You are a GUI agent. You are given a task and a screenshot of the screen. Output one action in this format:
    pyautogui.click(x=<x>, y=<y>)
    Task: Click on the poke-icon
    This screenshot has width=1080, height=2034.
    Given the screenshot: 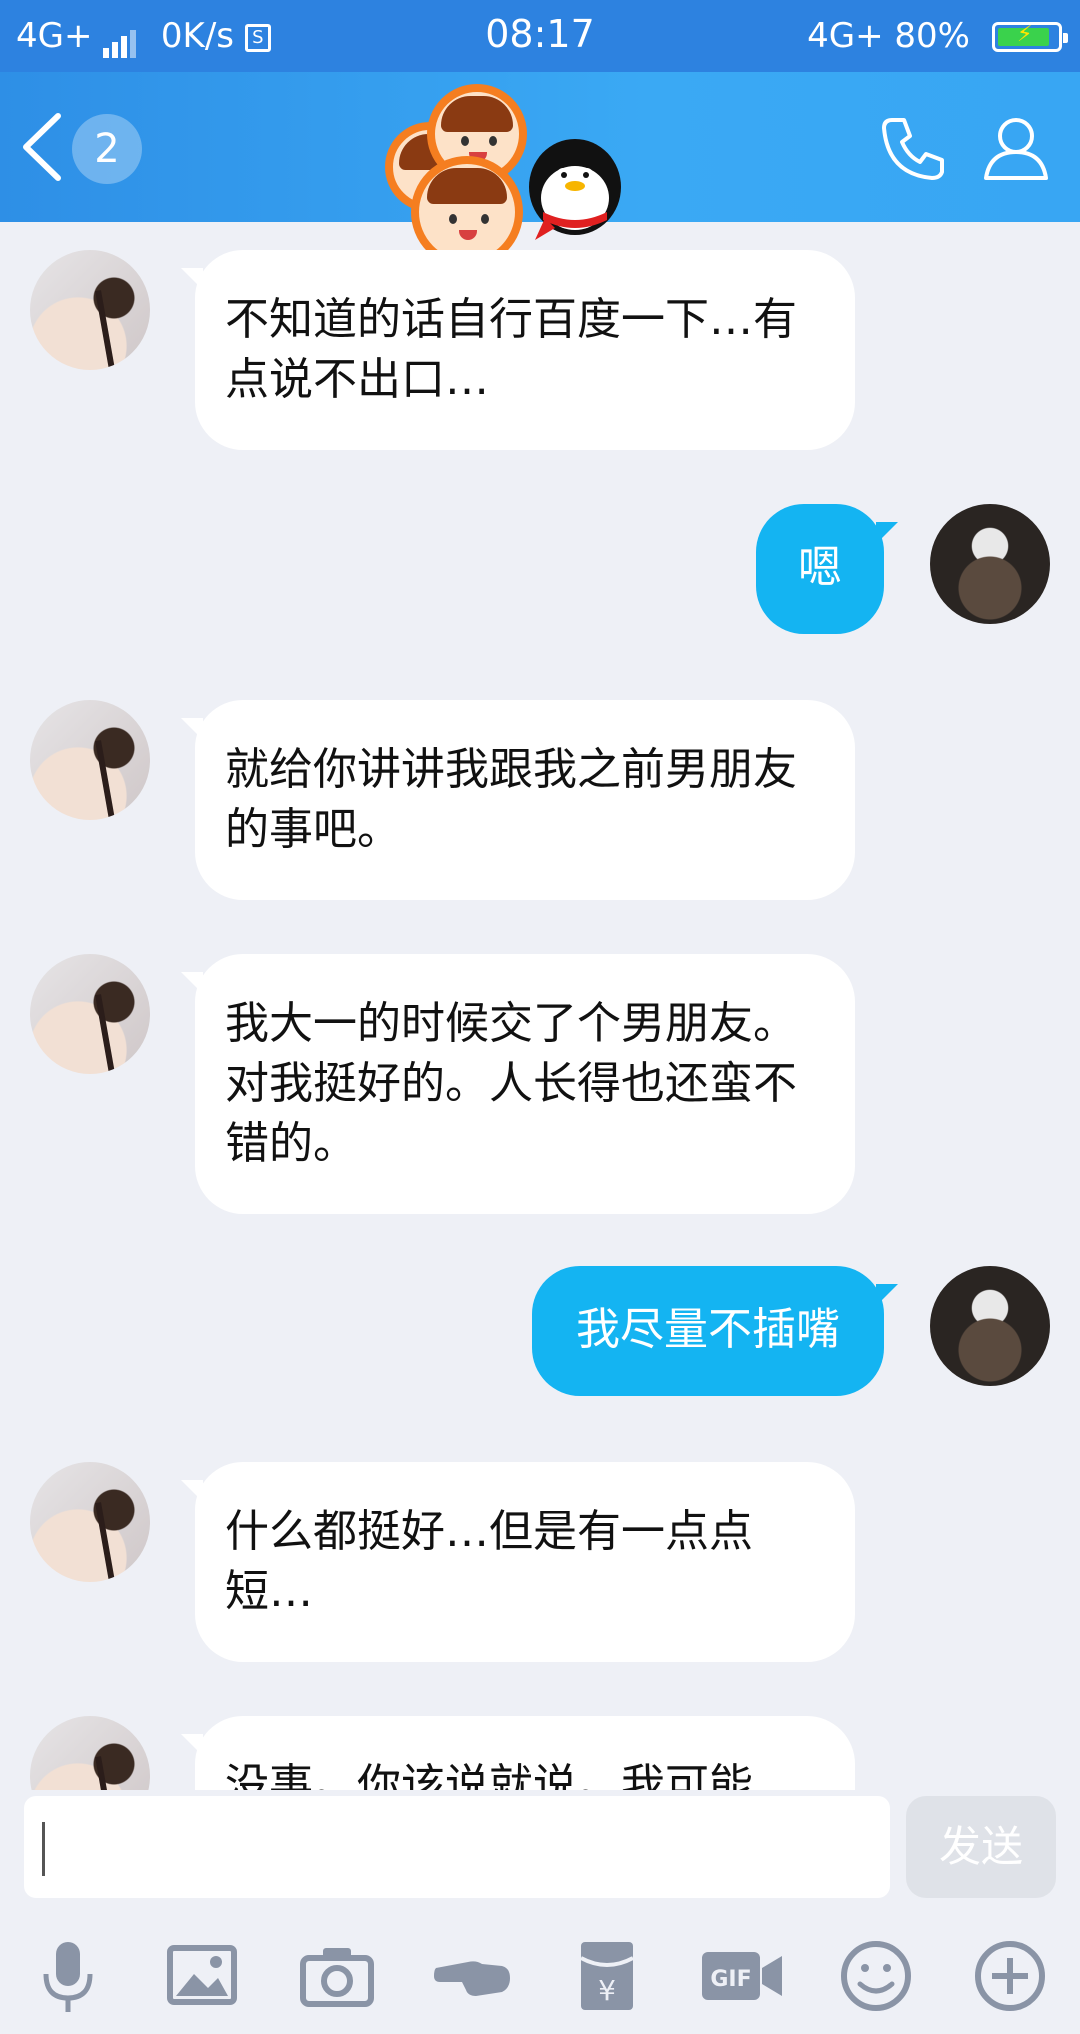 What is the action you would take?
    pyautogui.click(x=472, y=1978)
    